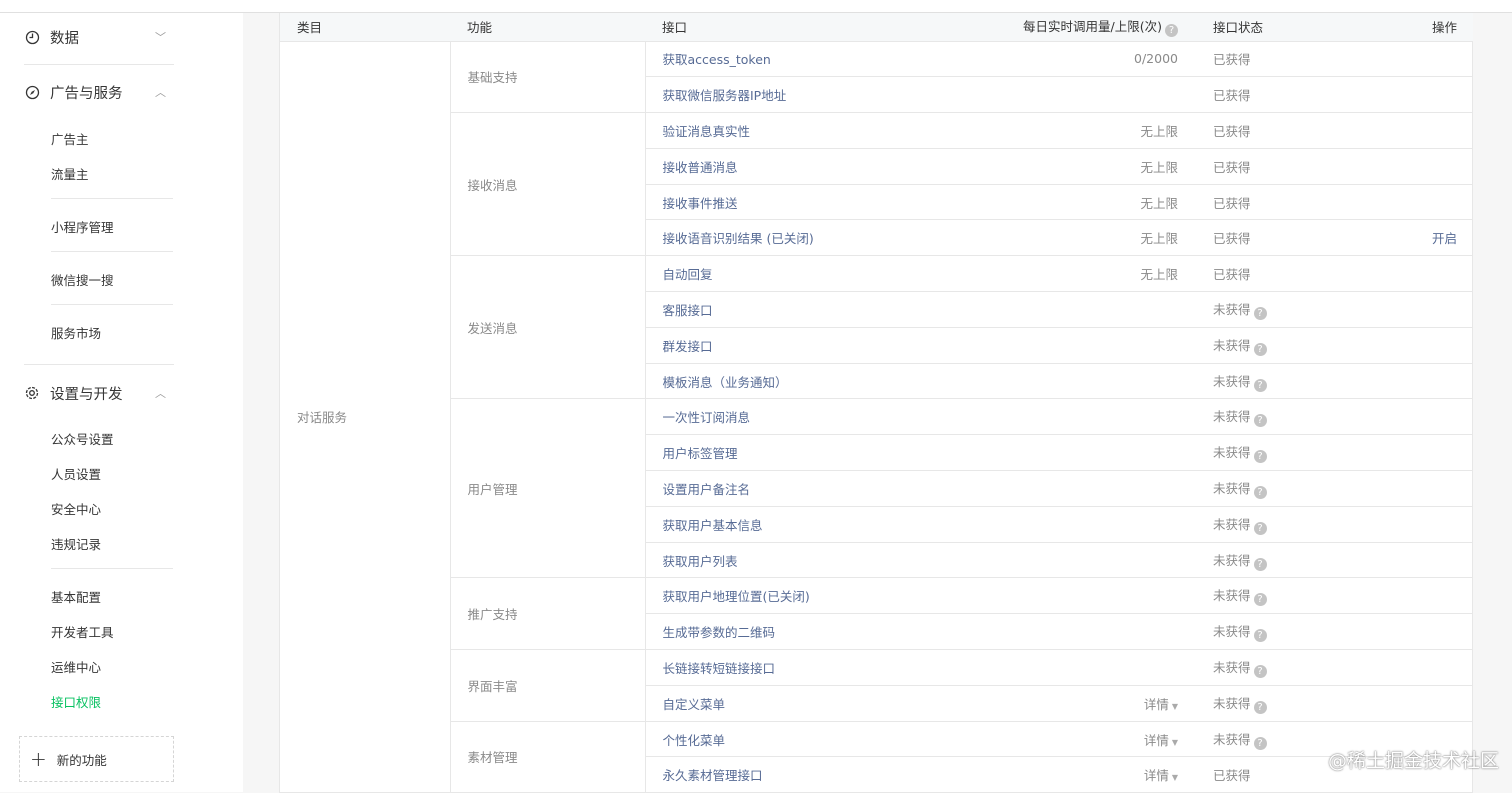 The image size is (1512, 793). What do you see at coordinates (834, 345) in the screenshot?
I see `interface-name: 群发接口` at bounding box center [834, 345].